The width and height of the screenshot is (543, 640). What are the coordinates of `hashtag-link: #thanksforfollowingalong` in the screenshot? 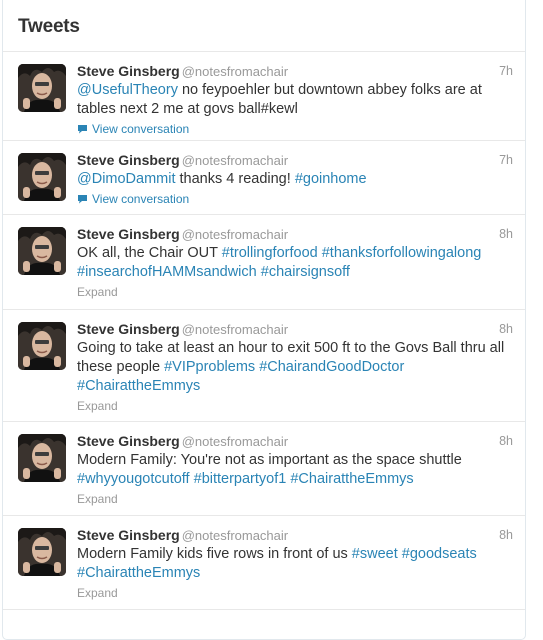 It's located at (402, 253).